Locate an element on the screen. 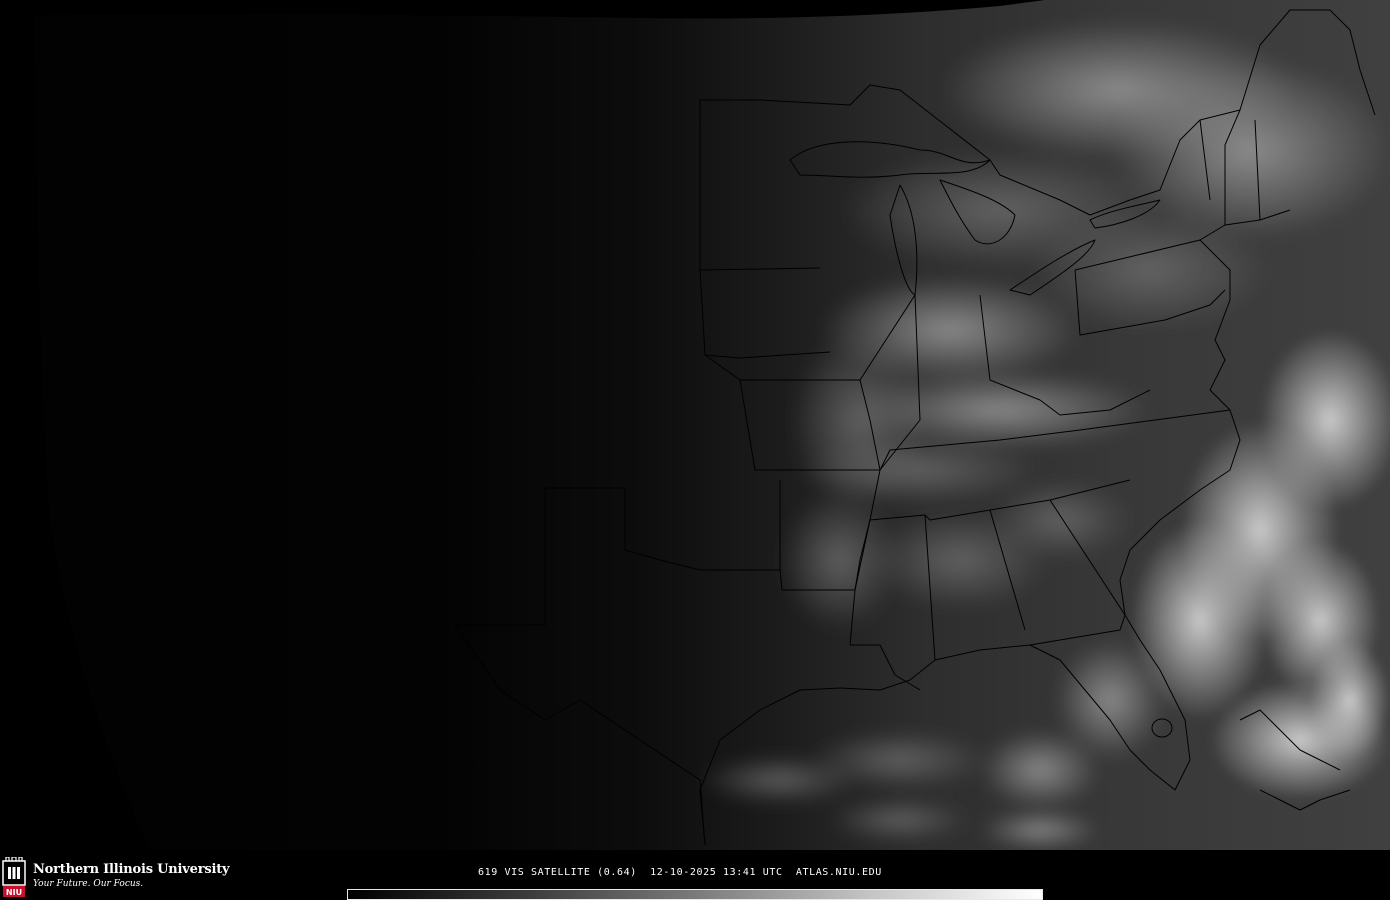 This screenshot has height=900, width=1390. logo-text: NIU is located at coordinates (14, 892).